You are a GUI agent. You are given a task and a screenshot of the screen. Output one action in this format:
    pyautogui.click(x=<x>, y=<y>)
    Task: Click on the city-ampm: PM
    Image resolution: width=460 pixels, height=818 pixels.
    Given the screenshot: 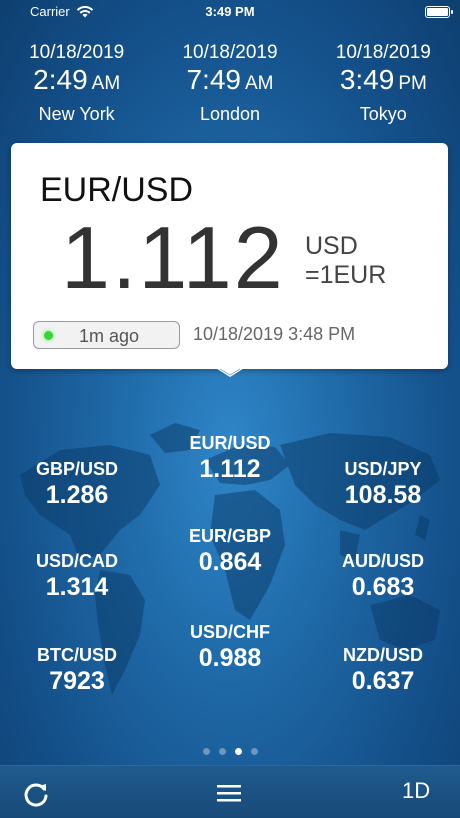 What is the action you would take?
    pyautogui.click(x=412, y=83)
    